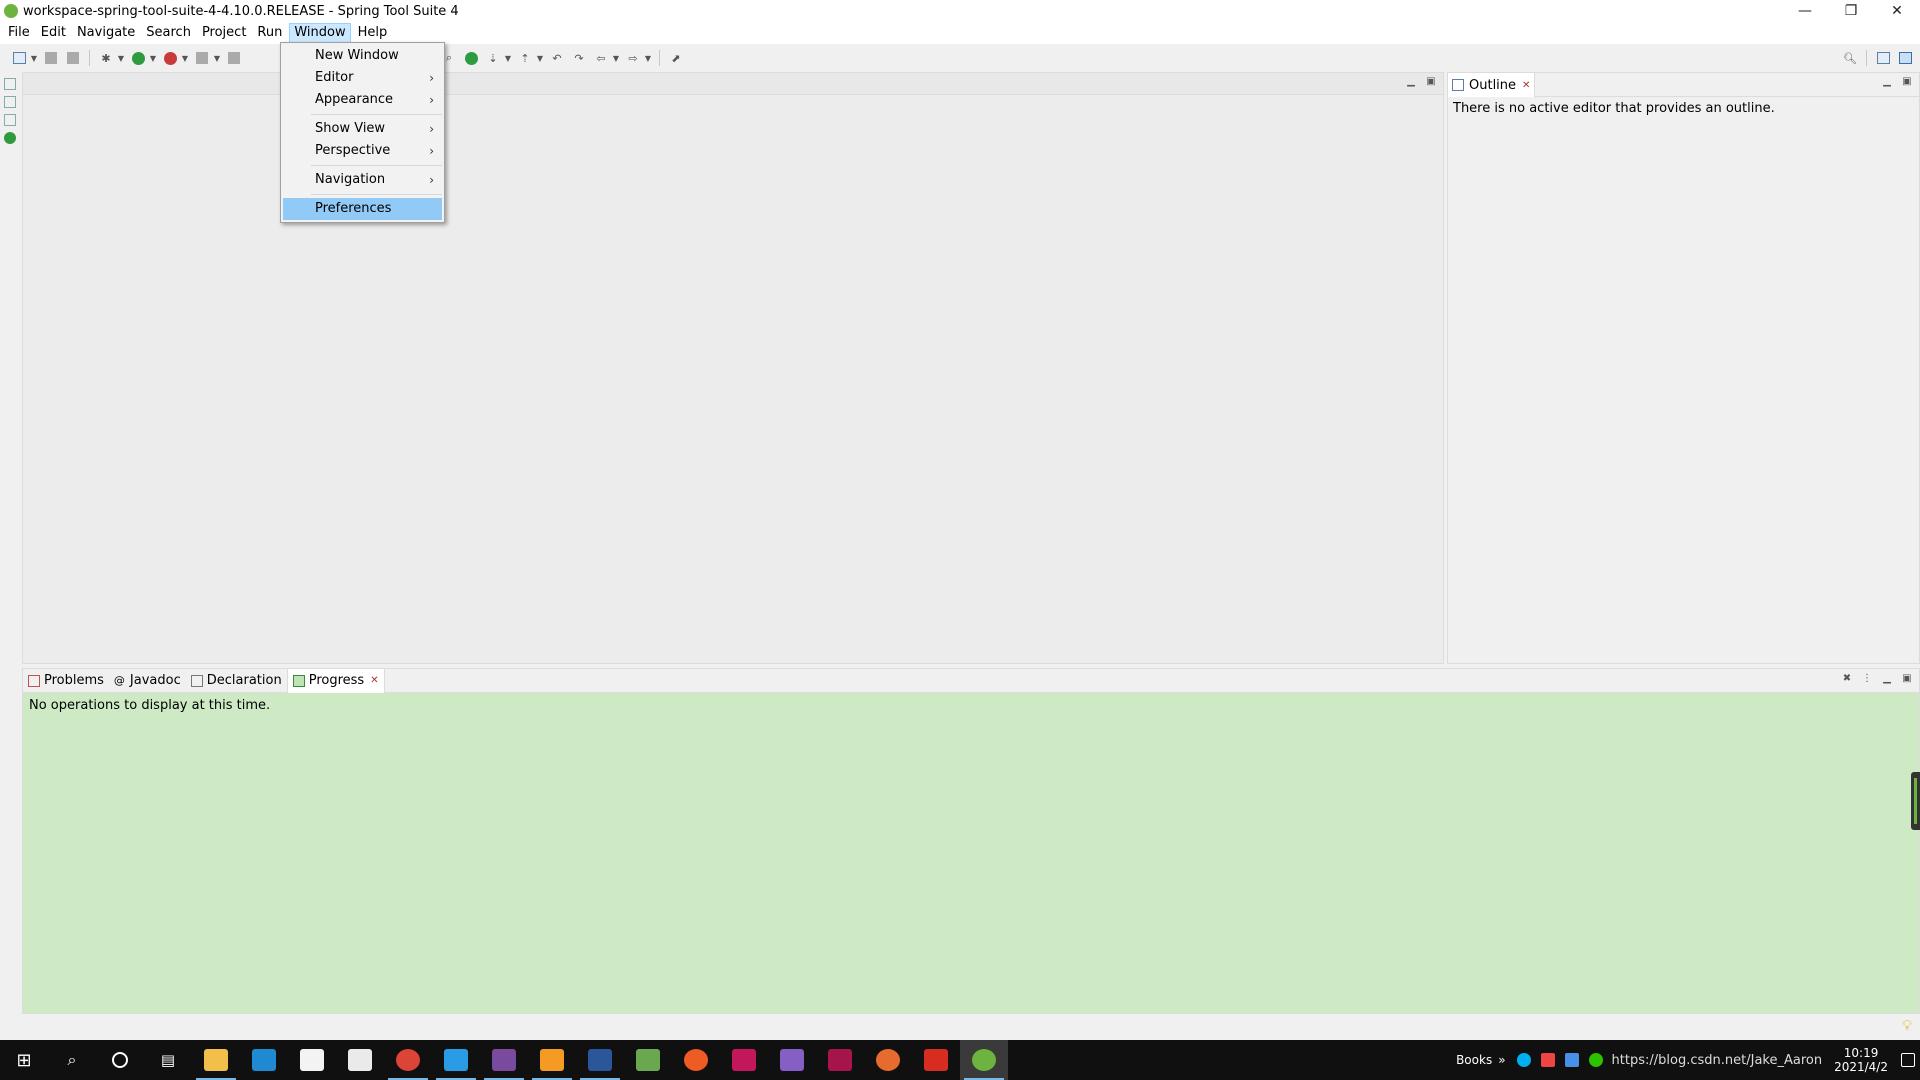 The height and width of the screenshot is (1080, 1920). What do you see at coordinates (888, 1060) in the screenshot?
I see `taskbar-app-multicolor` at bounding box center [888, 1060].